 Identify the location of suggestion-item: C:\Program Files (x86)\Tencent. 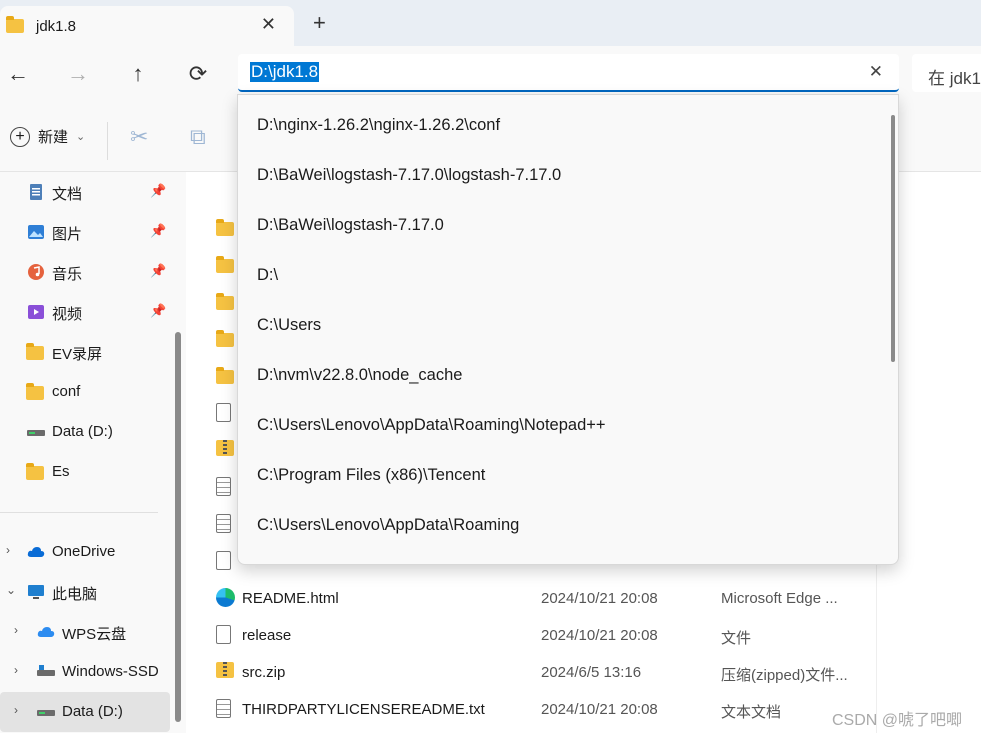
(558, 474).